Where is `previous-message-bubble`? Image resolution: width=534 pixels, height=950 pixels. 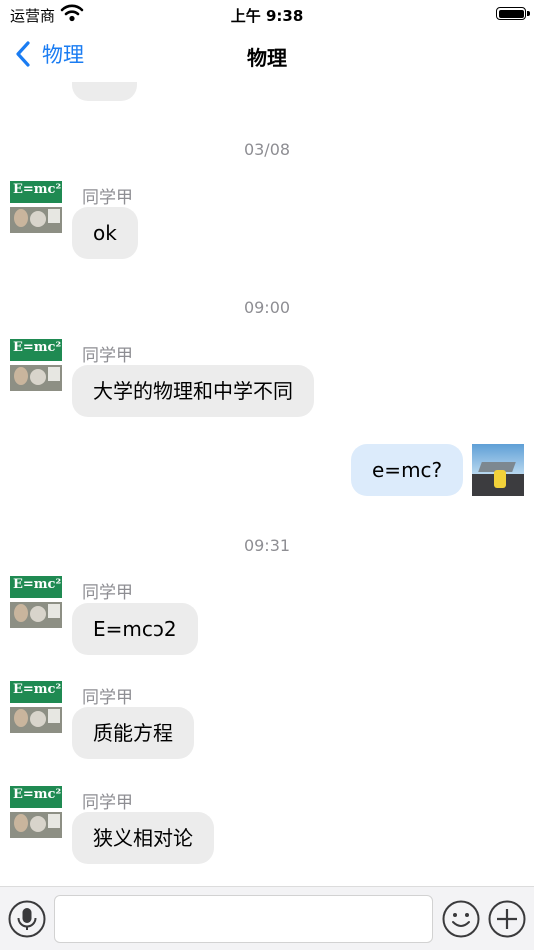
previous-message-bubble is located at coordinates (104, 91).